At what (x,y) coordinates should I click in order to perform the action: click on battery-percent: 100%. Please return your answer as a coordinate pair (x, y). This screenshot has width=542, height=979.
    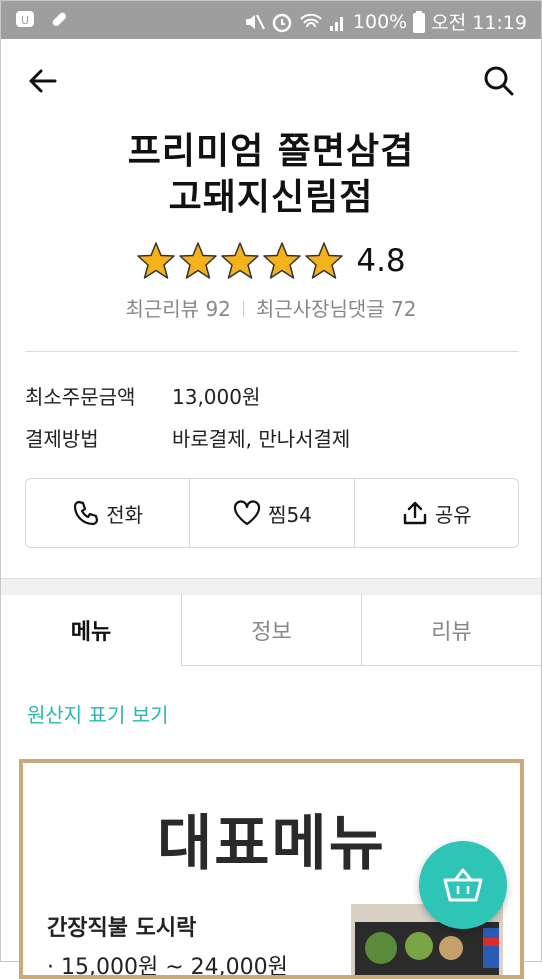
    Looking at the image, I should click on (380, 21).